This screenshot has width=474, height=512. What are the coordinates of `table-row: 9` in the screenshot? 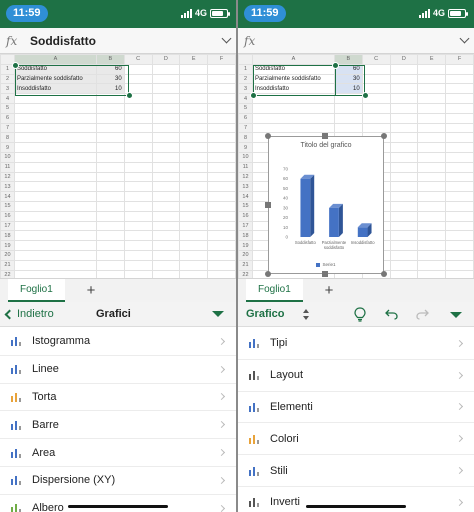 It's located at (118, 147).